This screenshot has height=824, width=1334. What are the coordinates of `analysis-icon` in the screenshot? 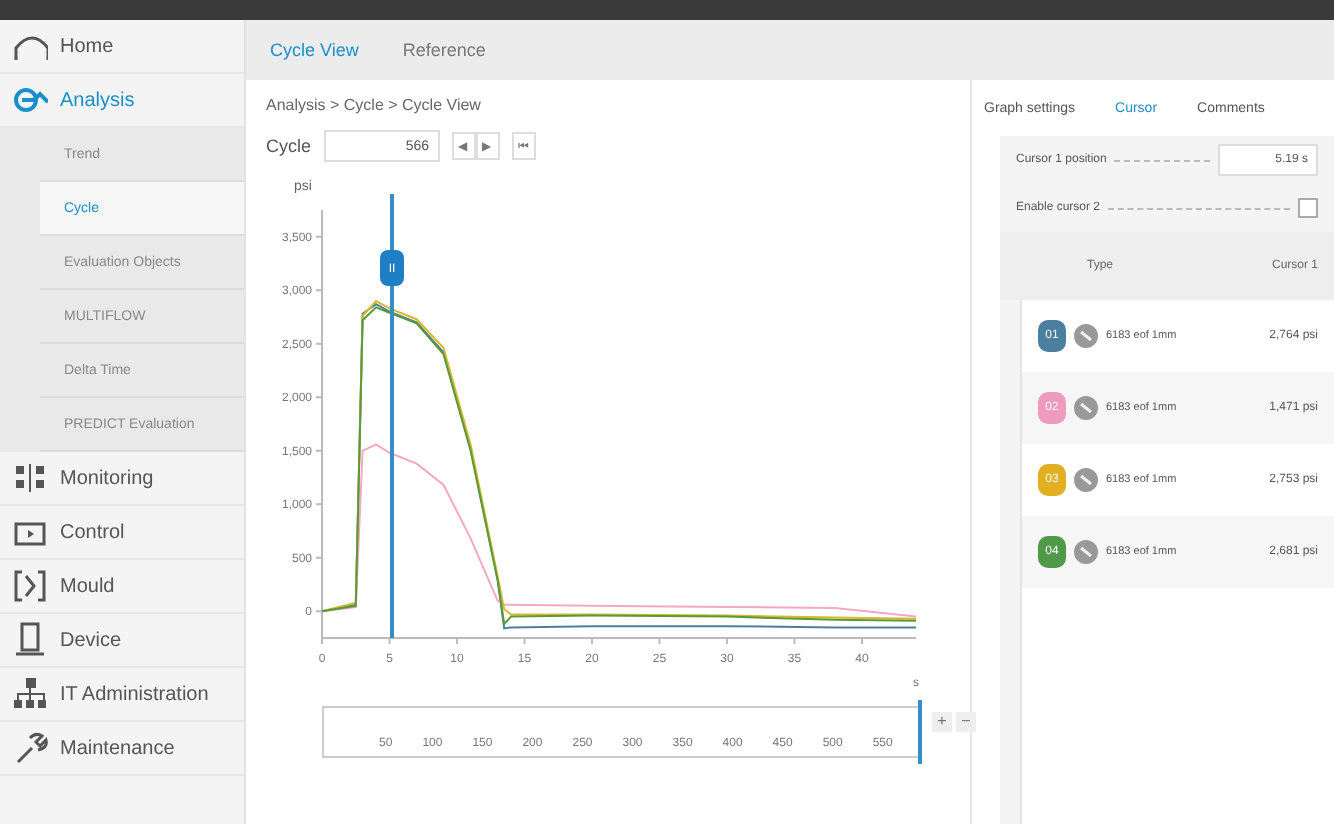 It's located at (30, 100).